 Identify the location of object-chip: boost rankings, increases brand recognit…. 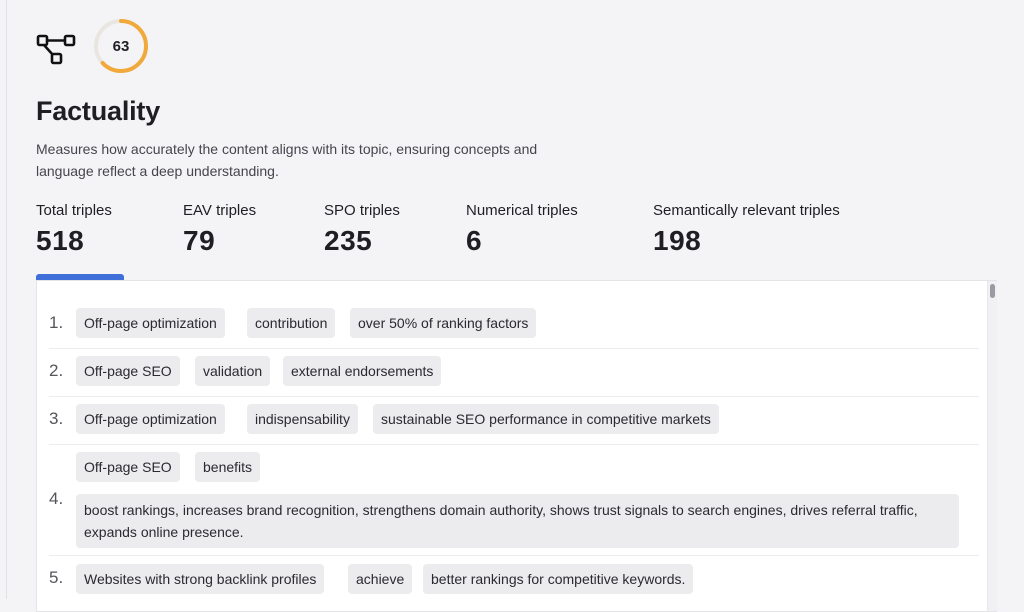
(517, 521).